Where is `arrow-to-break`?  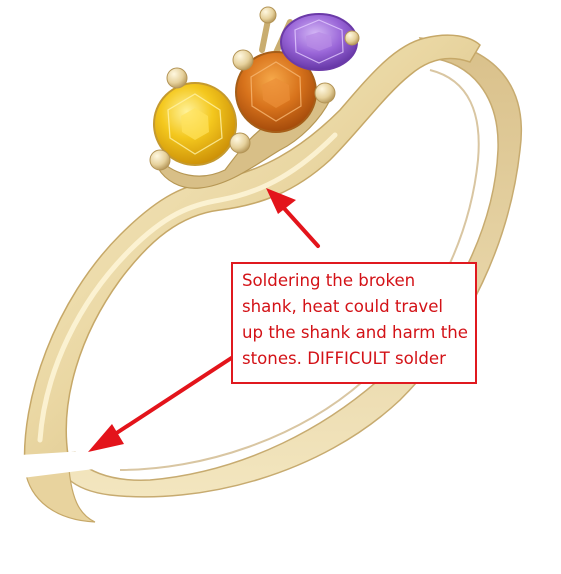 arrow-to-break is located at coordinates (163, 402).